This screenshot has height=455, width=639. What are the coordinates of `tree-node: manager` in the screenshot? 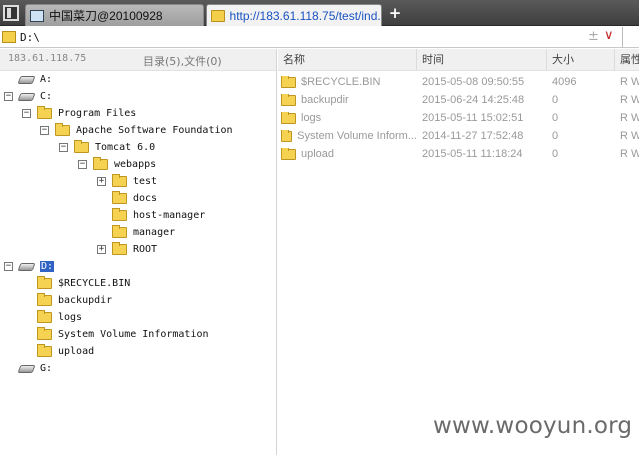 It's located at (136, 232).